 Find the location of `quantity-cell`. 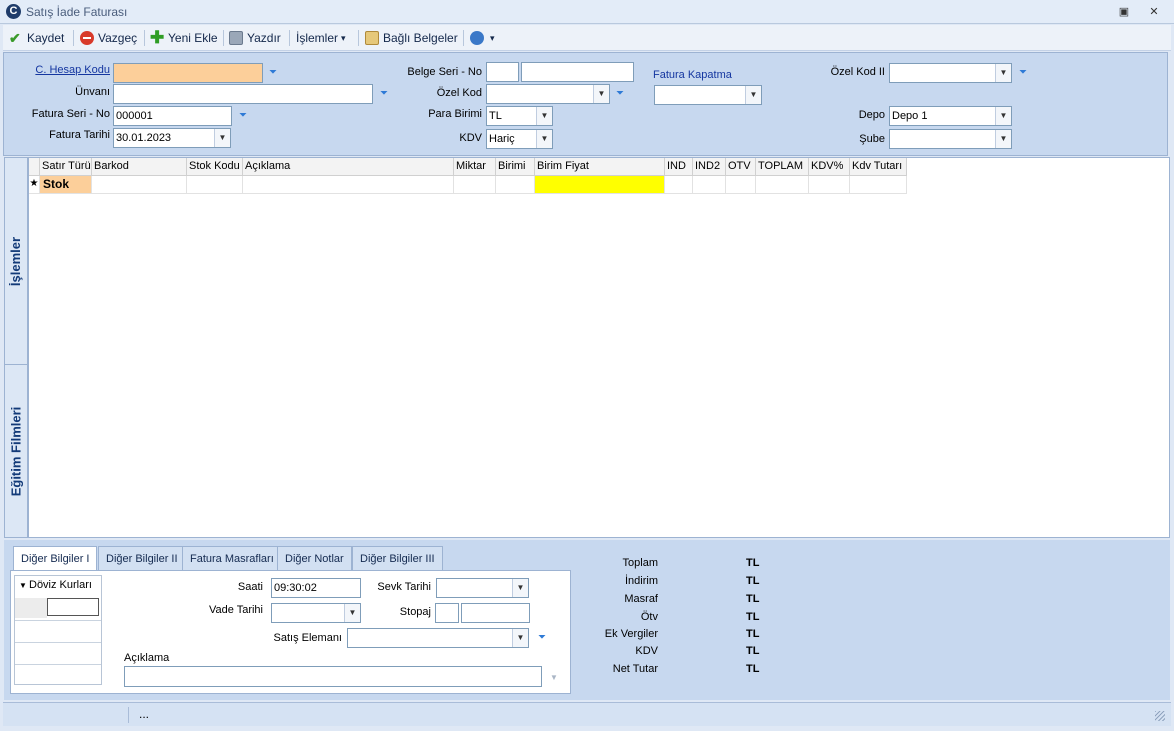

quantity-cell is located at coordinates (475, 185).